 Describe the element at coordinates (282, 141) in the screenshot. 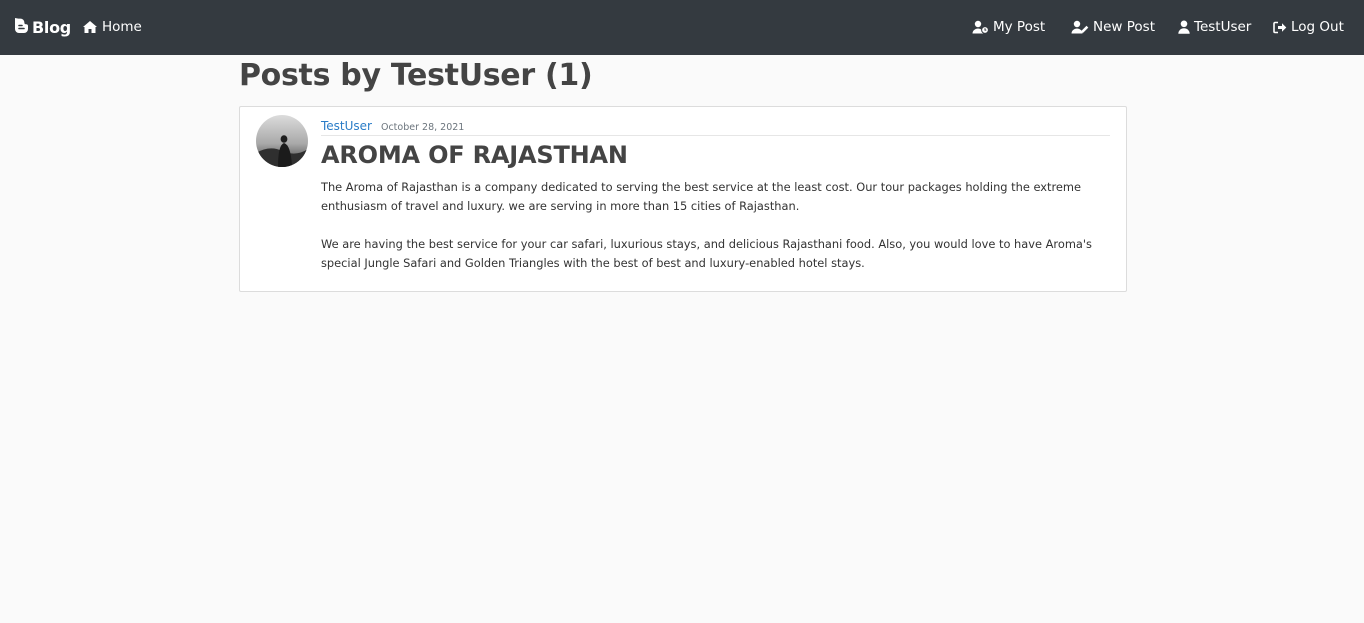

I see `author-avatar` at that location.